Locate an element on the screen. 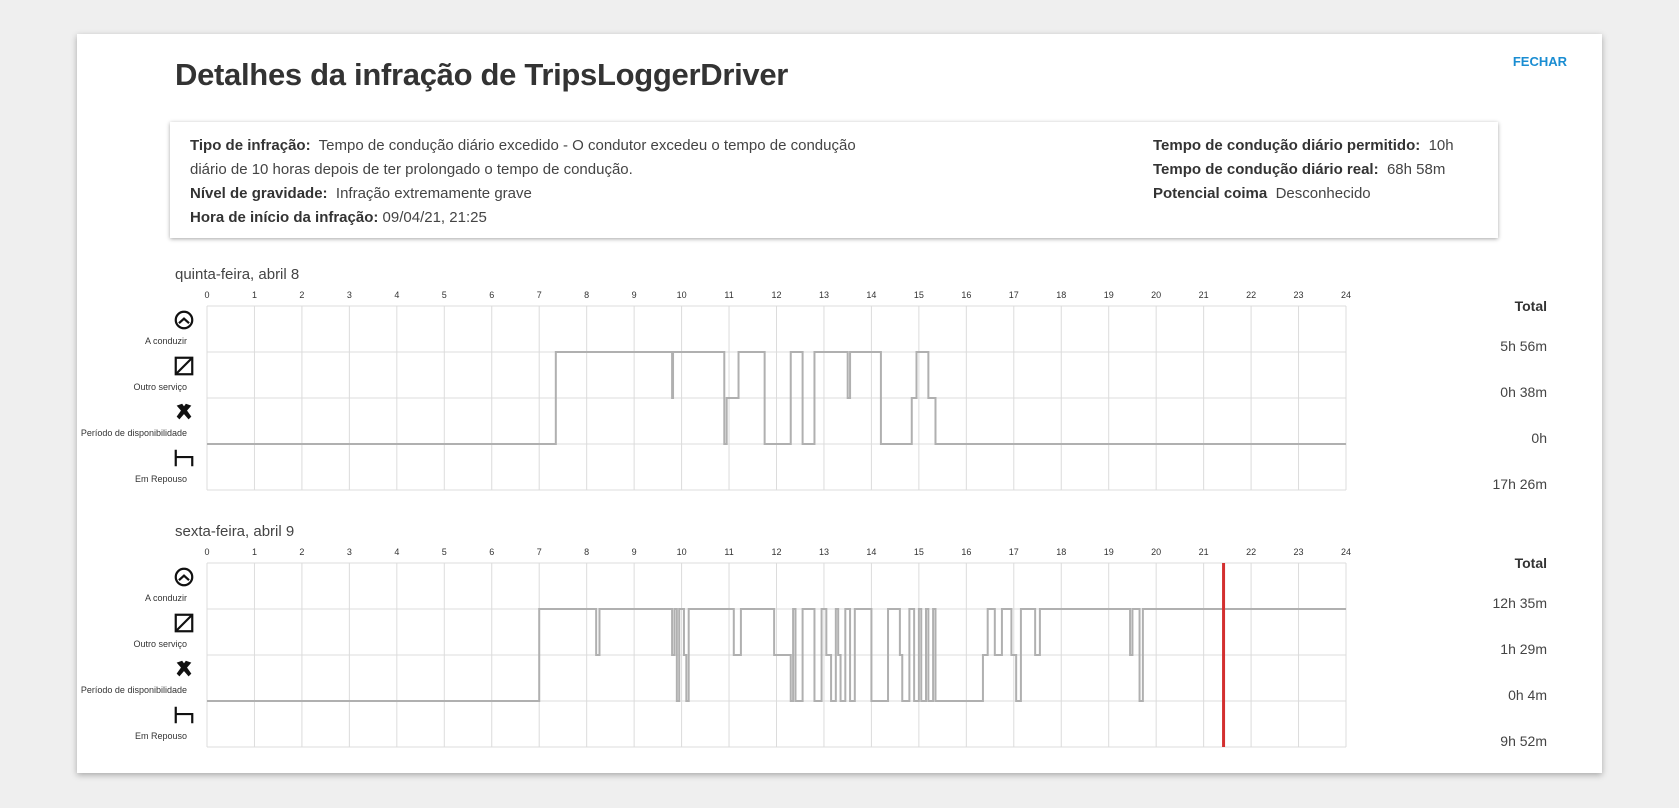  row-total-value: 1h 29m is located at coordinates (1523, 649).